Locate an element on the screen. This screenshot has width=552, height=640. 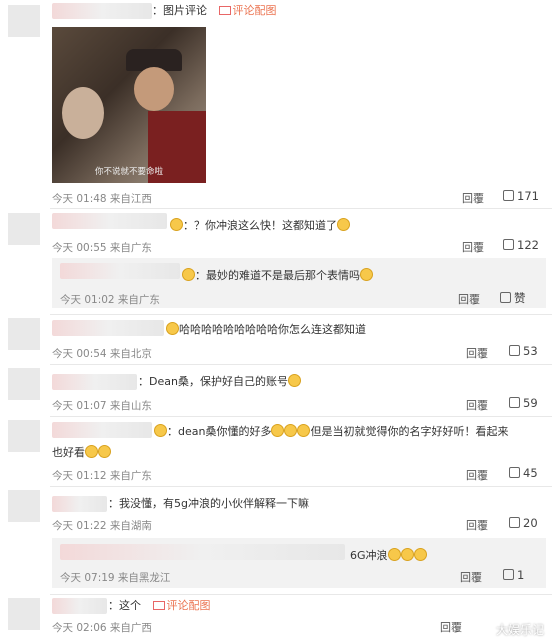
comment-text: ：这个 评论配图 is located at coordinates (159, 605).